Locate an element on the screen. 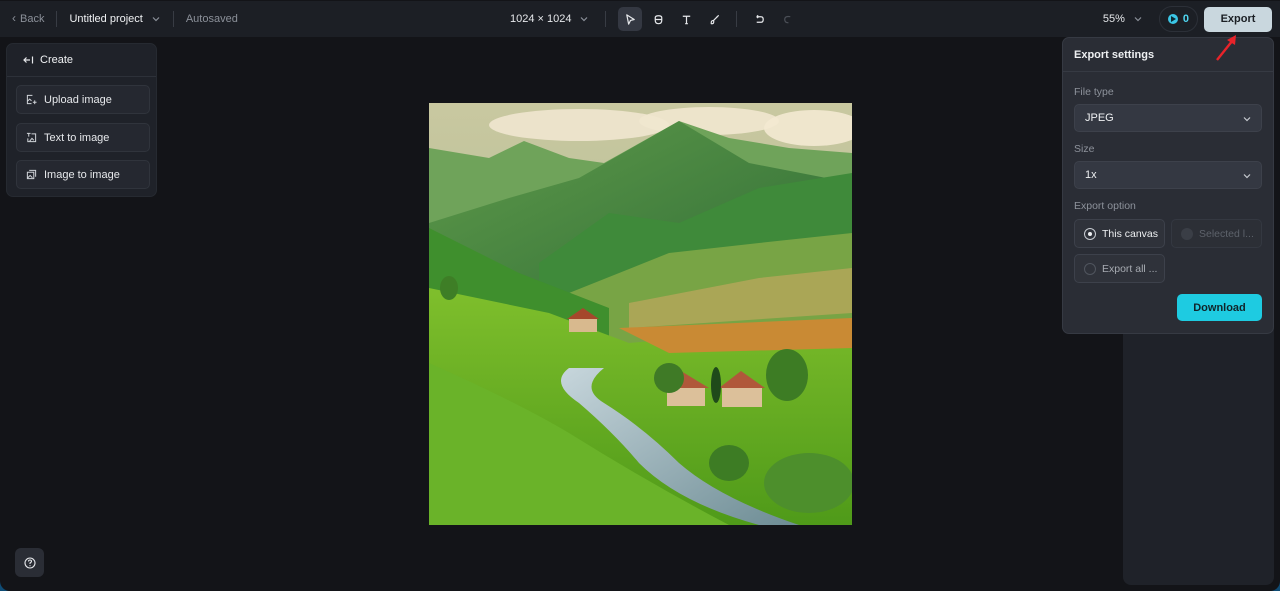  undo-icon is located at coordinates (760, 18).